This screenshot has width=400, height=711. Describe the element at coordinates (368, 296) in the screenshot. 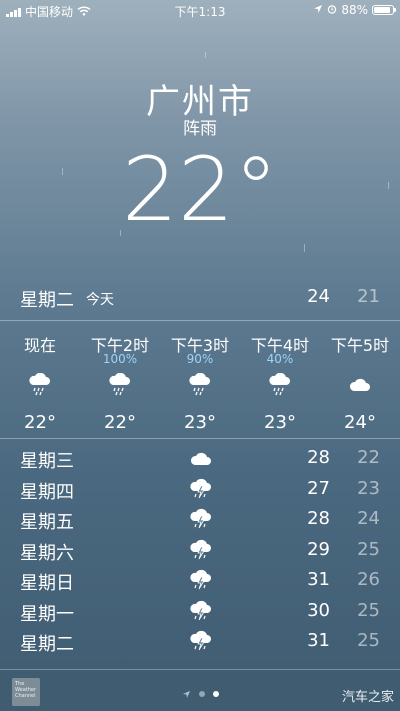

I see `today-low: 21` at that location.